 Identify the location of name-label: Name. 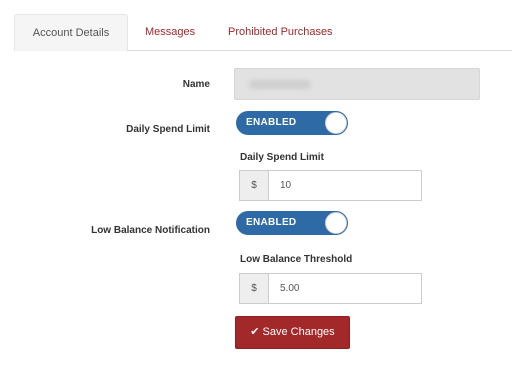
(196, 84).